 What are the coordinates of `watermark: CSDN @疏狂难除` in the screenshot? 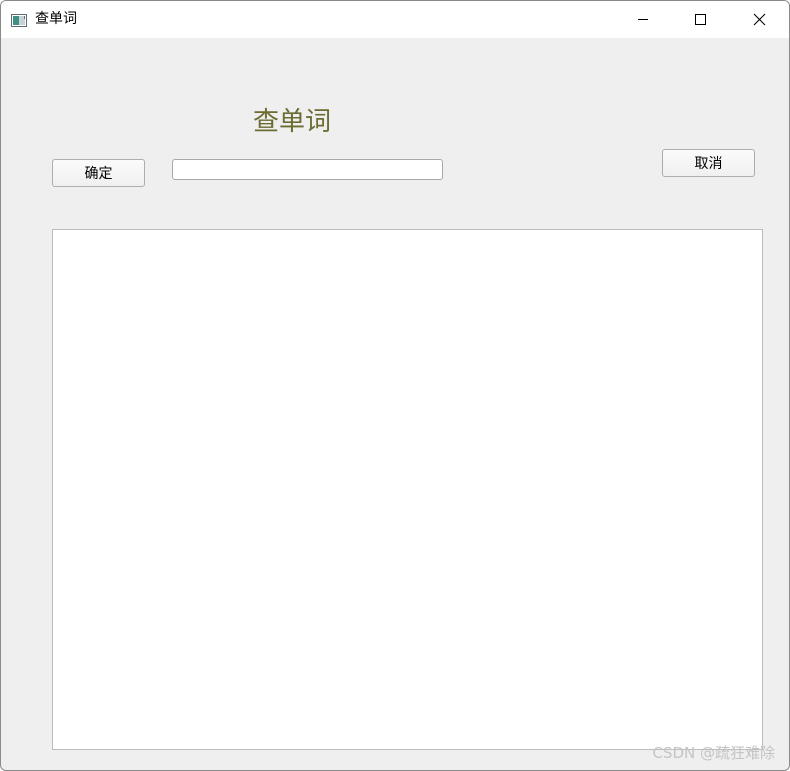 It's located at (713, 753).